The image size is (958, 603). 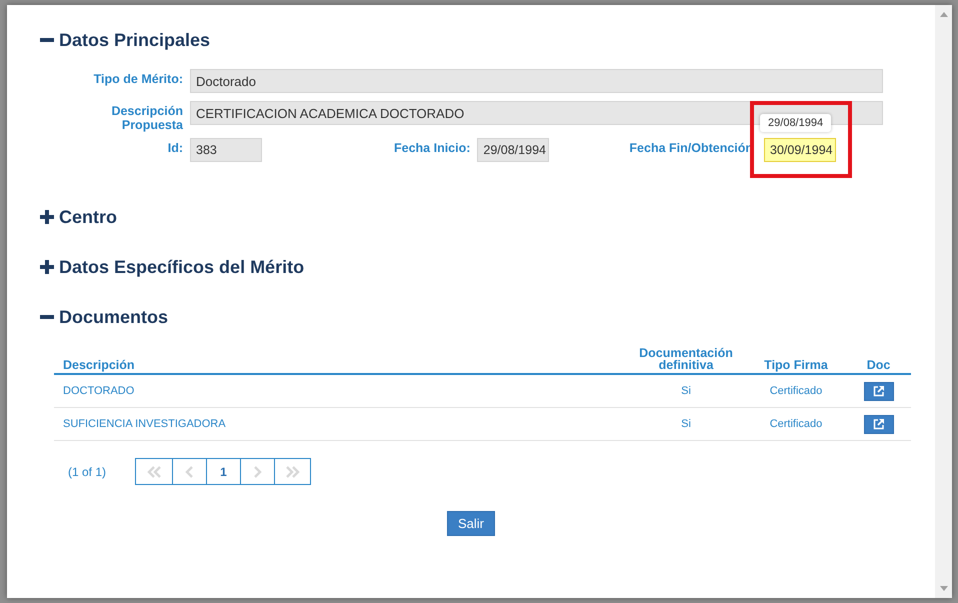 What do you see at coordinates (99, 365) in the screenshot?
I see `column-header: Descripción` at bounding box center [99, 365].